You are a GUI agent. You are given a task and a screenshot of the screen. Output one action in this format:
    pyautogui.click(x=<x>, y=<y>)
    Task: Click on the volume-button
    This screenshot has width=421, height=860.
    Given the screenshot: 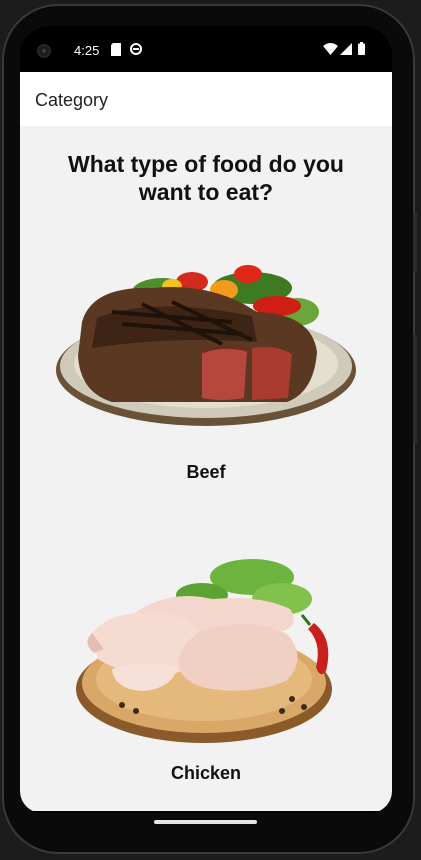 What is the action you would take?
    pyautogui.click(x=415, y=389)
    